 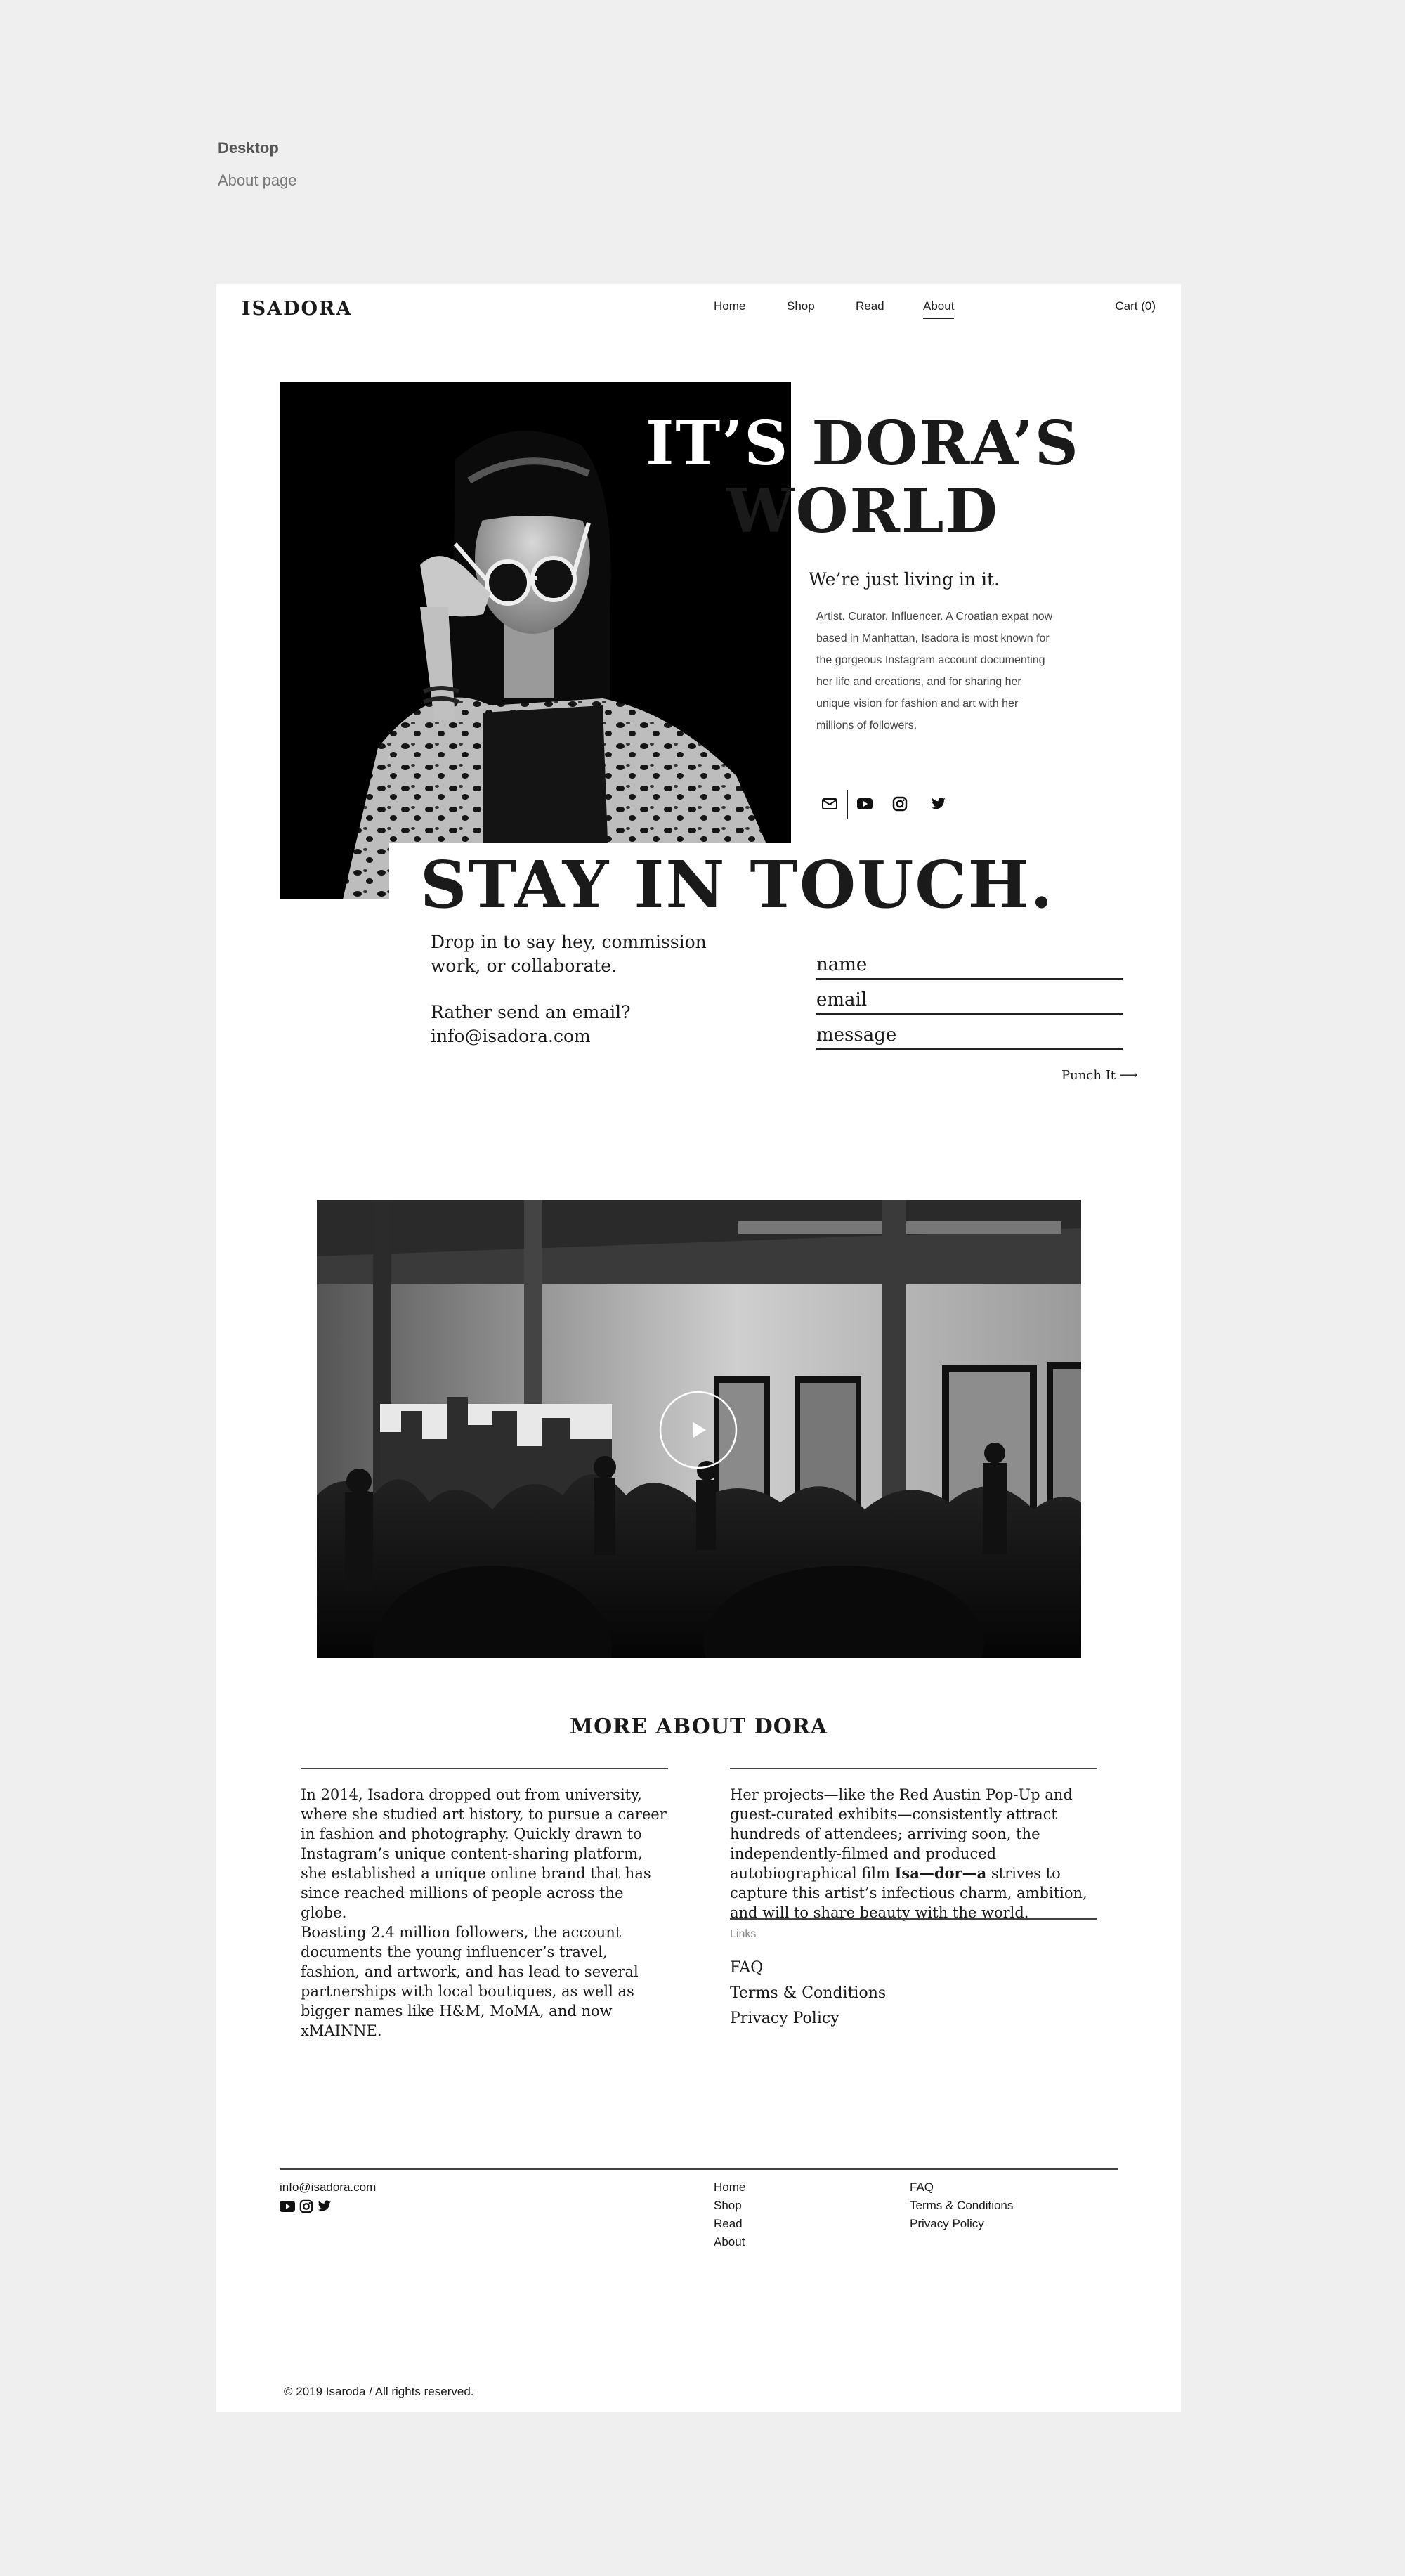 What do you see at coordinates (939, 309) in the screenshot?
I see `nav-about: About` at bounding box center [939, 309].